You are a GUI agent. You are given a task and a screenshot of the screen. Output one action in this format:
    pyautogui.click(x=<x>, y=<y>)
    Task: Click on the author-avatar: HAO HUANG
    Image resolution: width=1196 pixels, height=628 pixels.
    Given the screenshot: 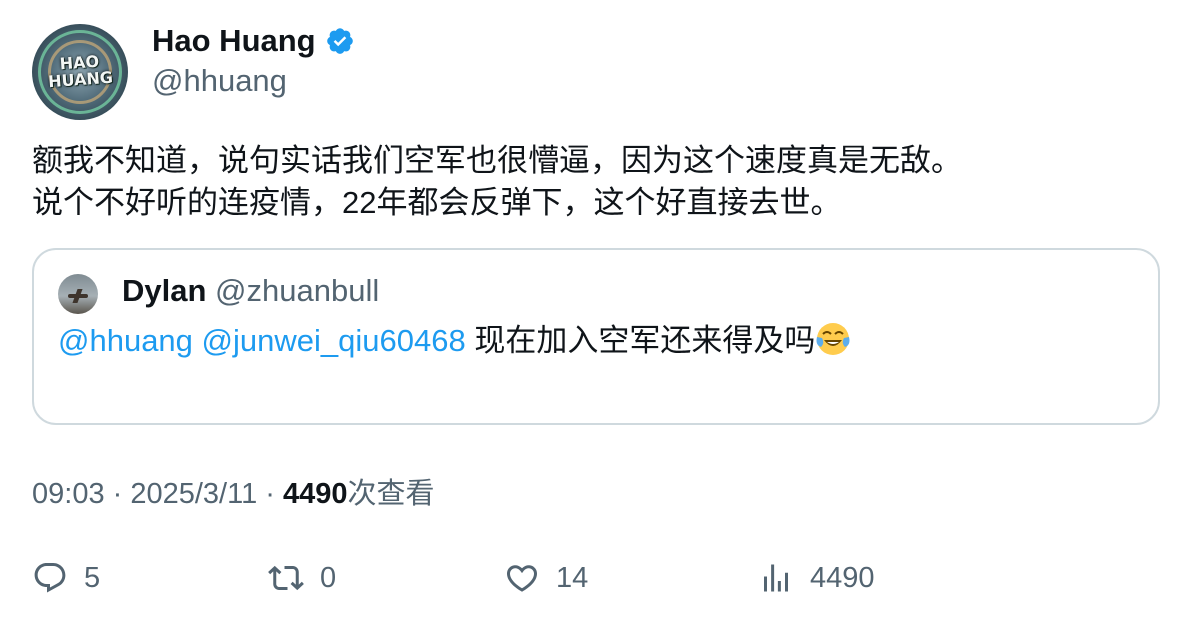 What is the action you would take?
    pyautogui.click(x=80, y=72)
    